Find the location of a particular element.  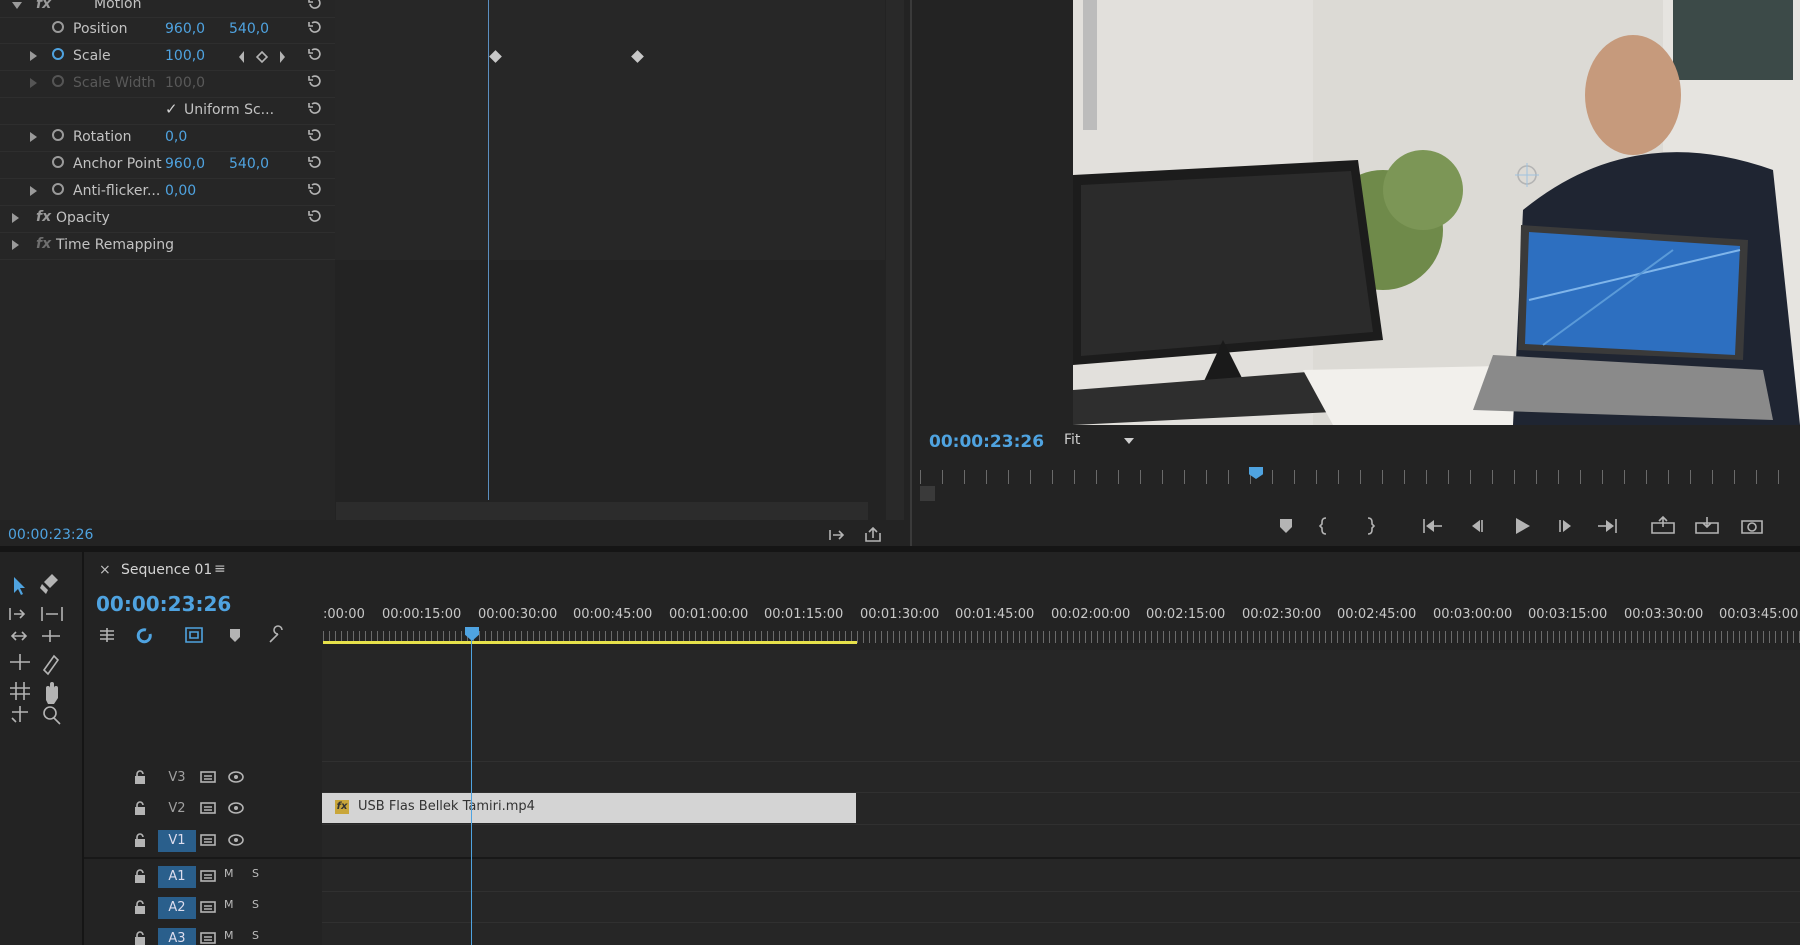

track-header-v2: V2 is located at coordinates (202, 808).